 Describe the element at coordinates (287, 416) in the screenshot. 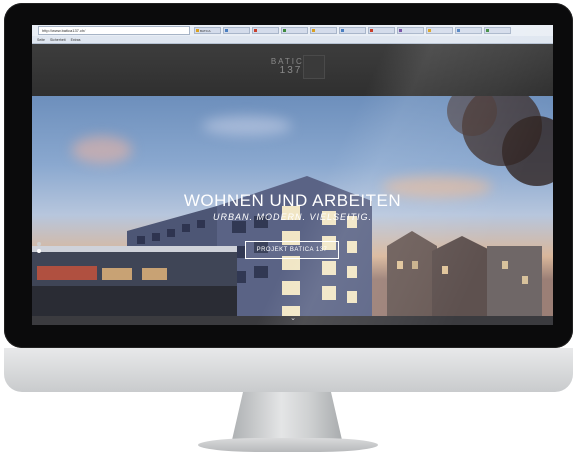

I see `monitor-stand` at that location.